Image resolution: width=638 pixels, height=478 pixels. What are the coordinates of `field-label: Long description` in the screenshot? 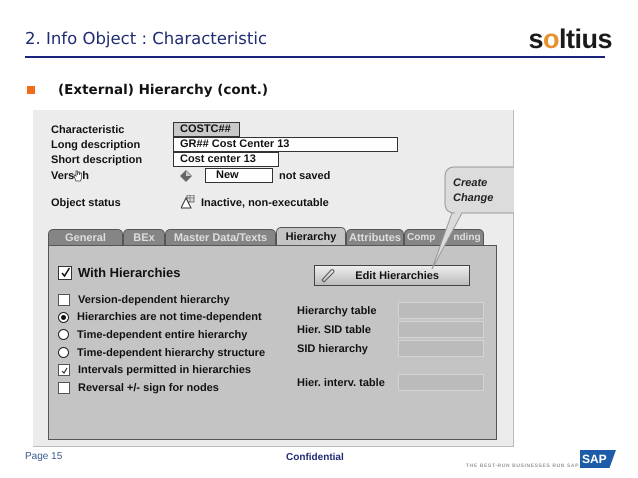 It's located at (96, 144).